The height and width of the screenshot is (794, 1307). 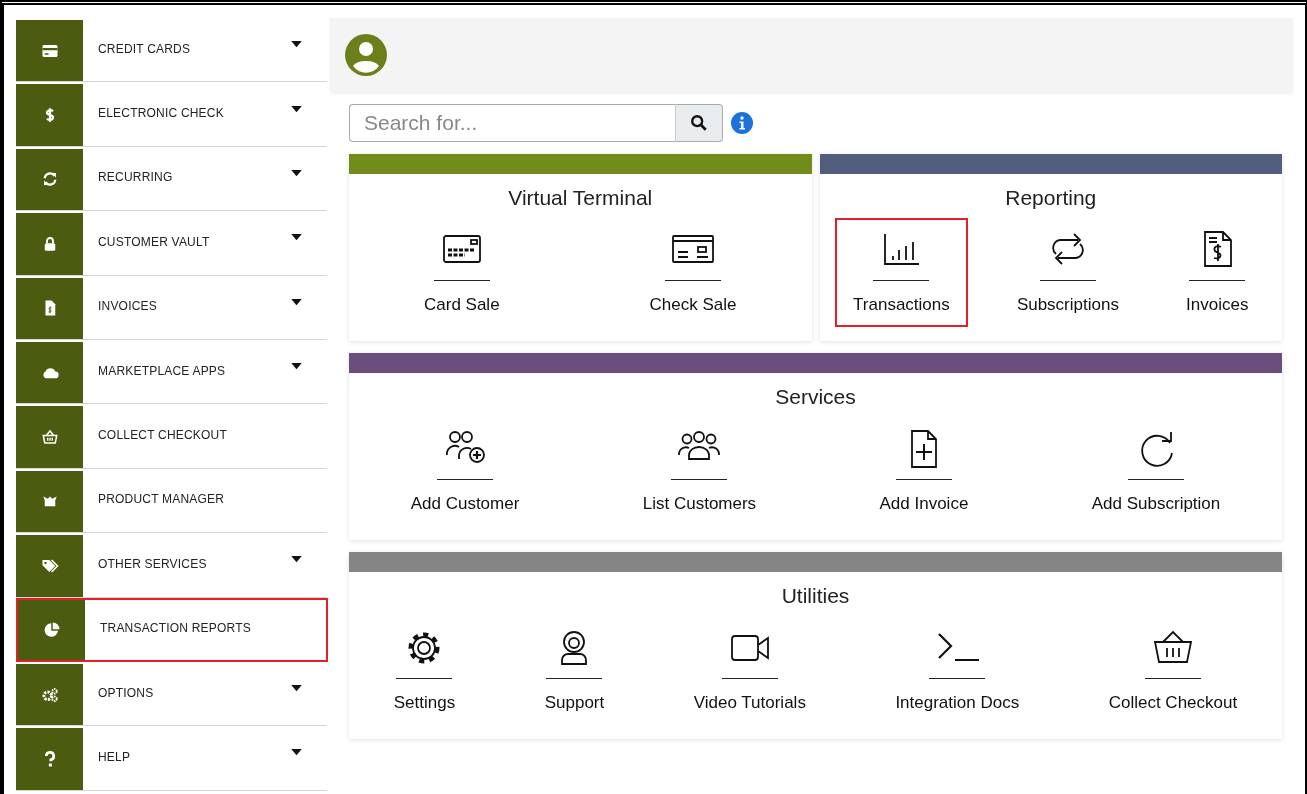 What do you see at coordinates (749, 670) in the screenshot?
I see `shortcut-tile: Video Tutorials` at bounding box center [749, 670].